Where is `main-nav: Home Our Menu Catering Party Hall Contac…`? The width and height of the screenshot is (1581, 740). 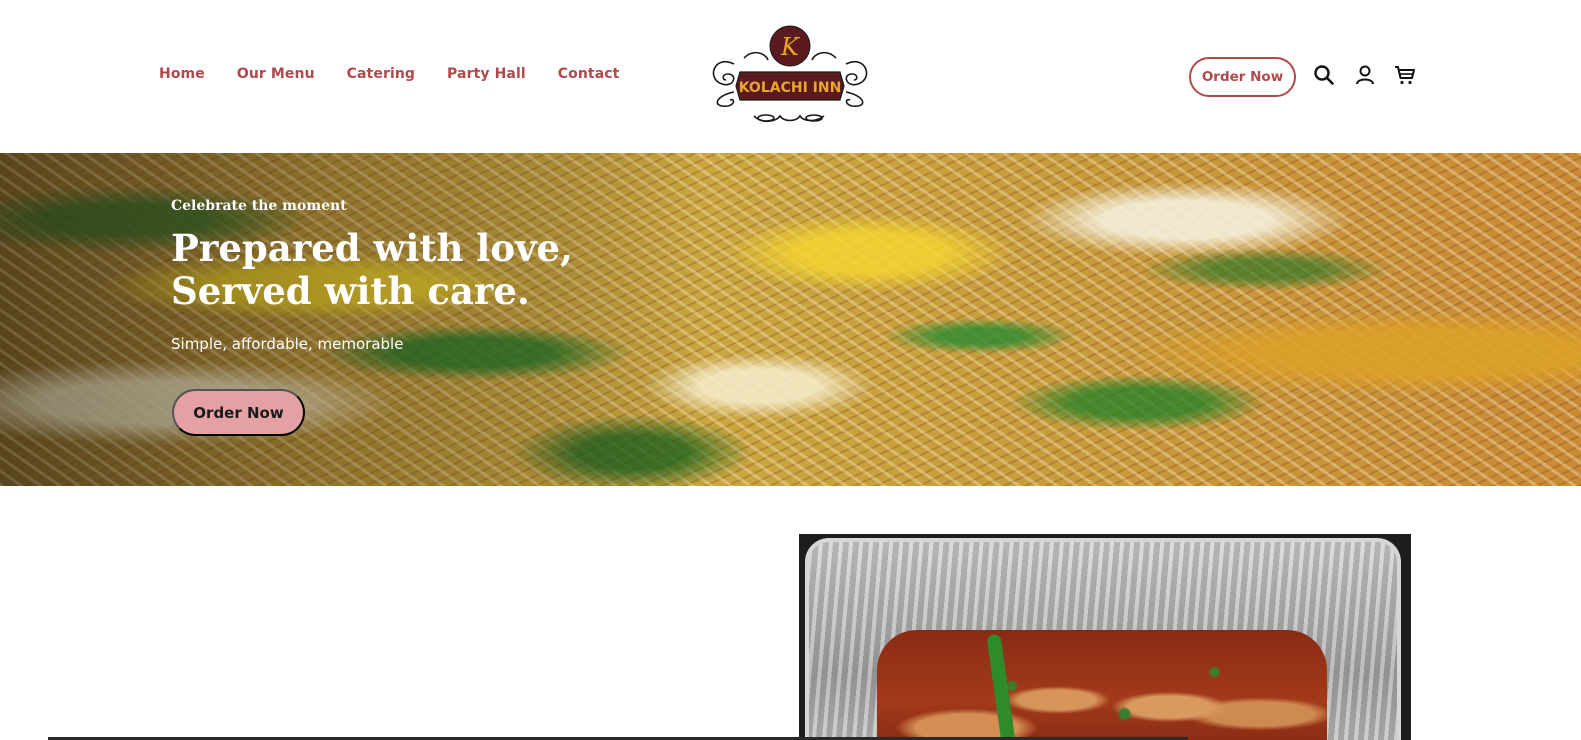 main-nav: Home Our Menu Catering Party Hall Contac… is located at coordinates (405, 74).